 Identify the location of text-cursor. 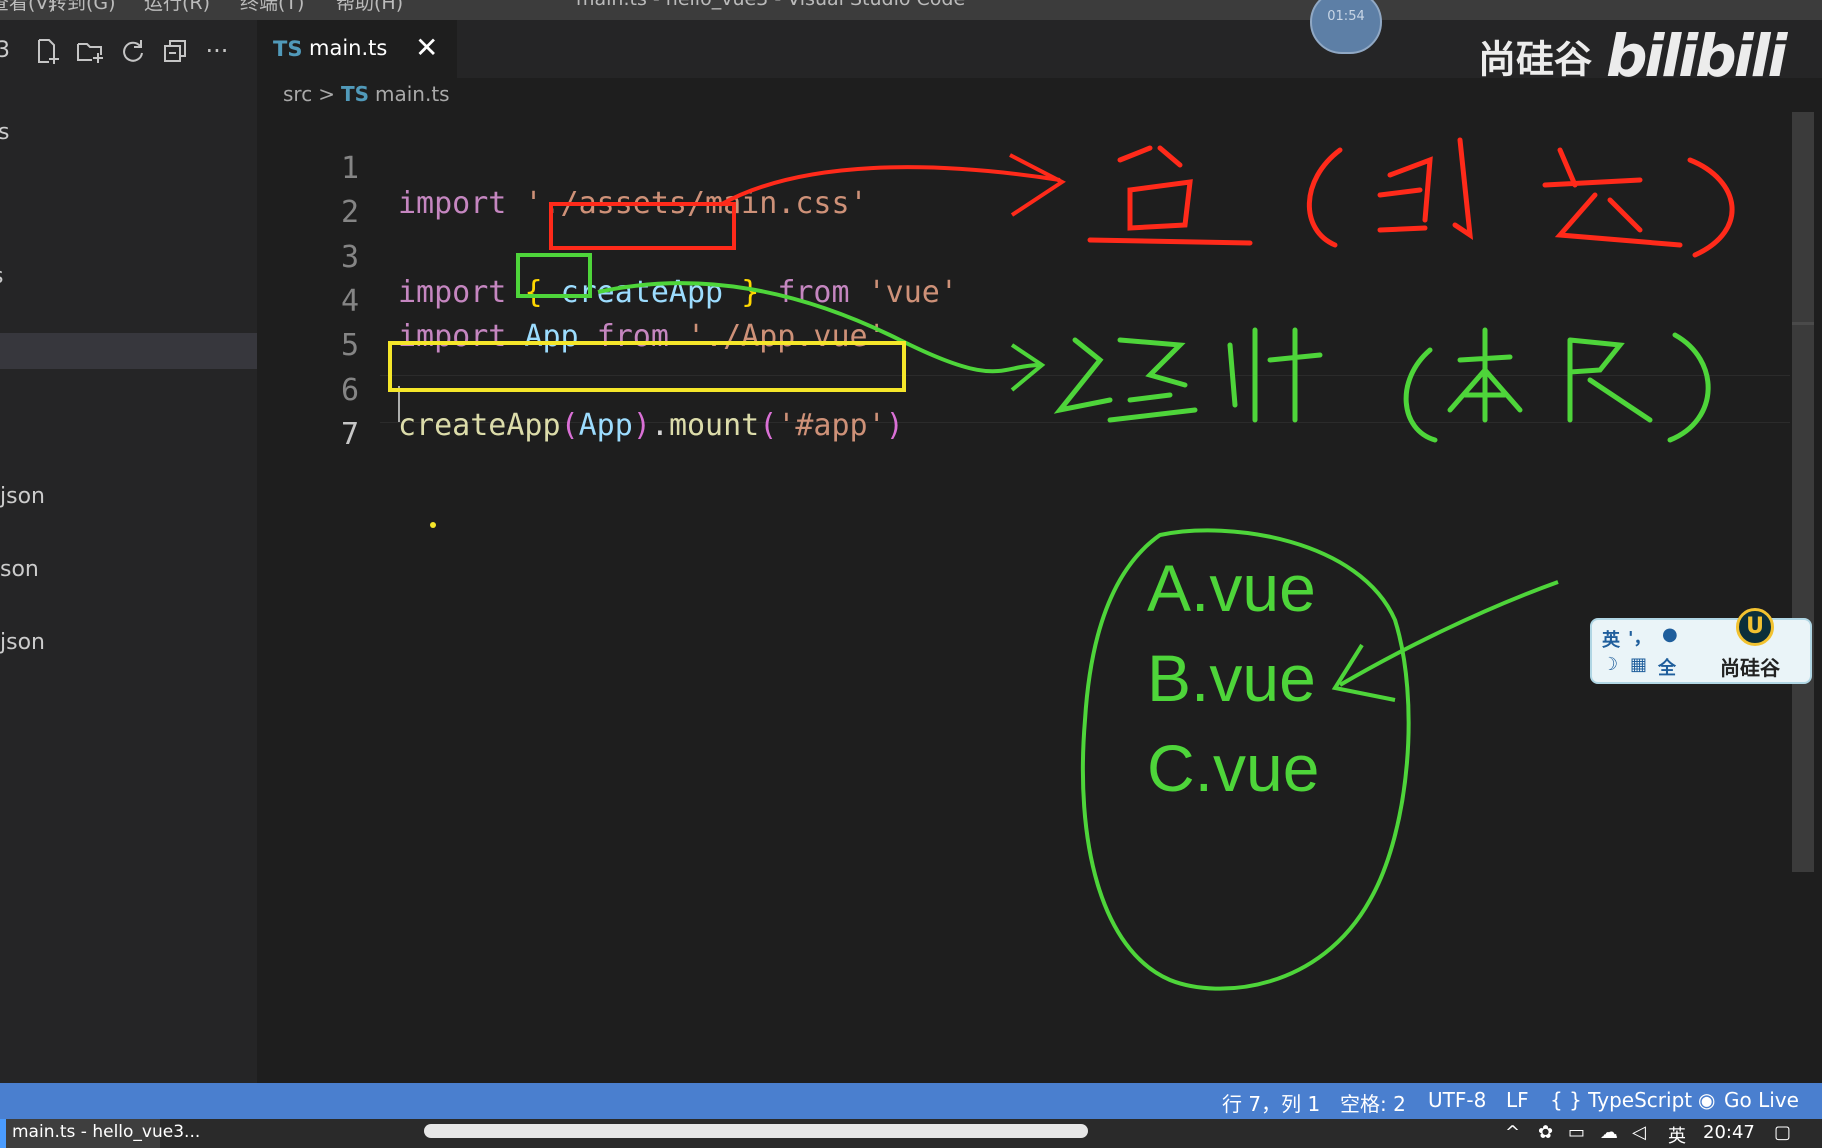
(399, 404).